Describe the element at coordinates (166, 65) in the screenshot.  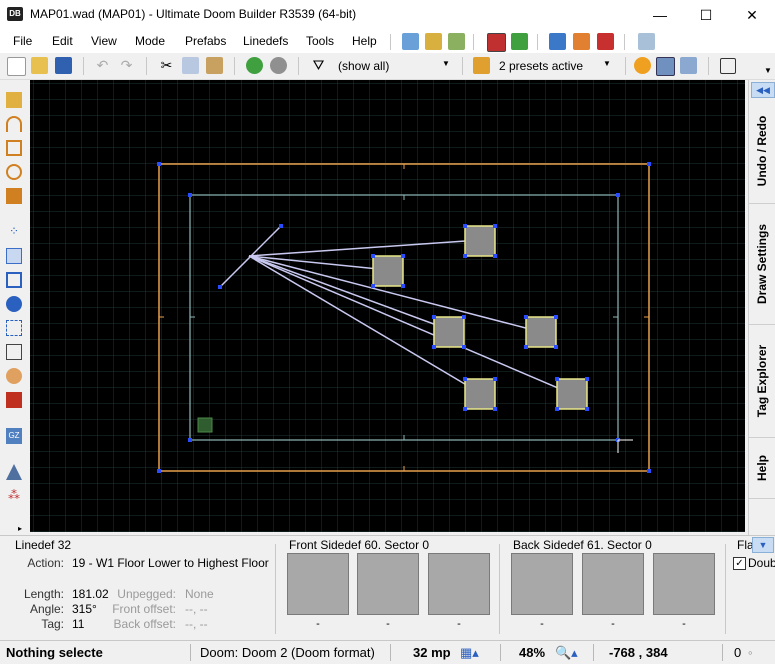
I see `cut-icon: ✂` at that location.